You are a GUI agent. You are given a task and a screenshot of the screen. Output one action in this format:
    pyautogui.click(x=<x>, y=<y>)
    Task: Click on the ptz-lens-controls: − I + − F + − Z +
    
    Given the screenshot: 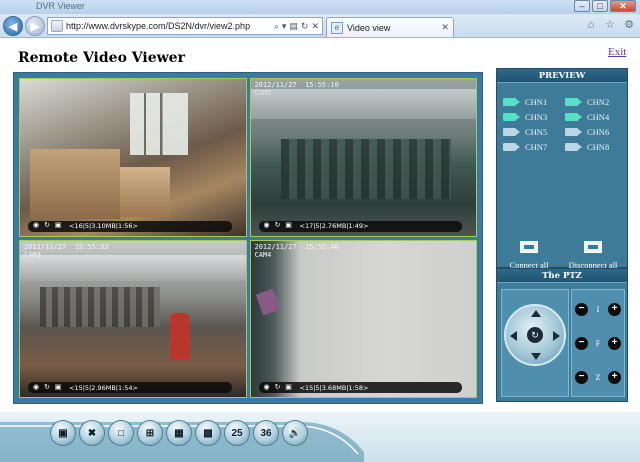 What is the action you would take?
    pyautogui.click(x=598, y=343)
    